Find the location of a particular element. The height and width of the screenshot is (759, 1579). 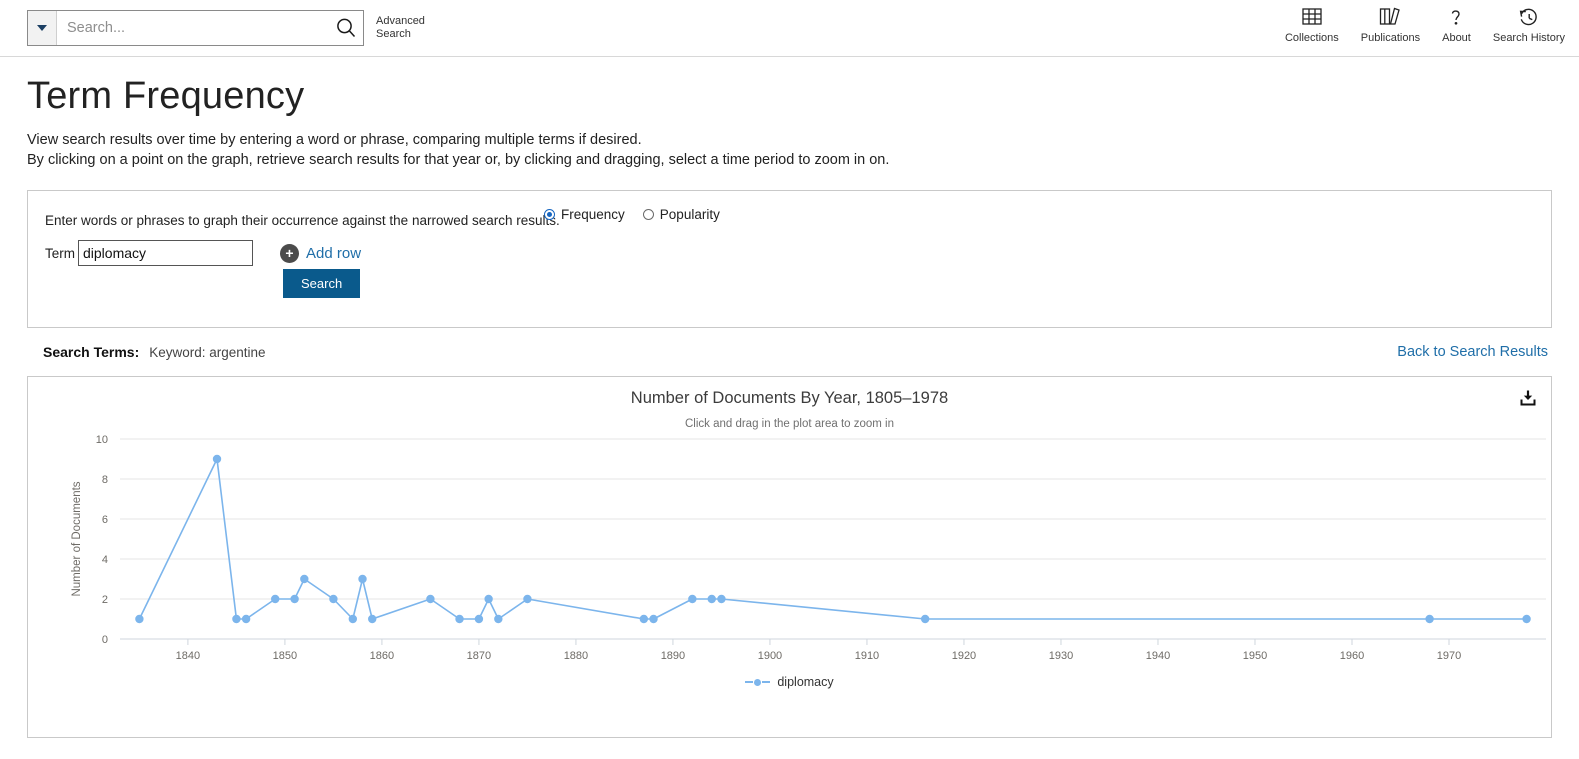

term-label: Term is located at coordinates (60, 253).